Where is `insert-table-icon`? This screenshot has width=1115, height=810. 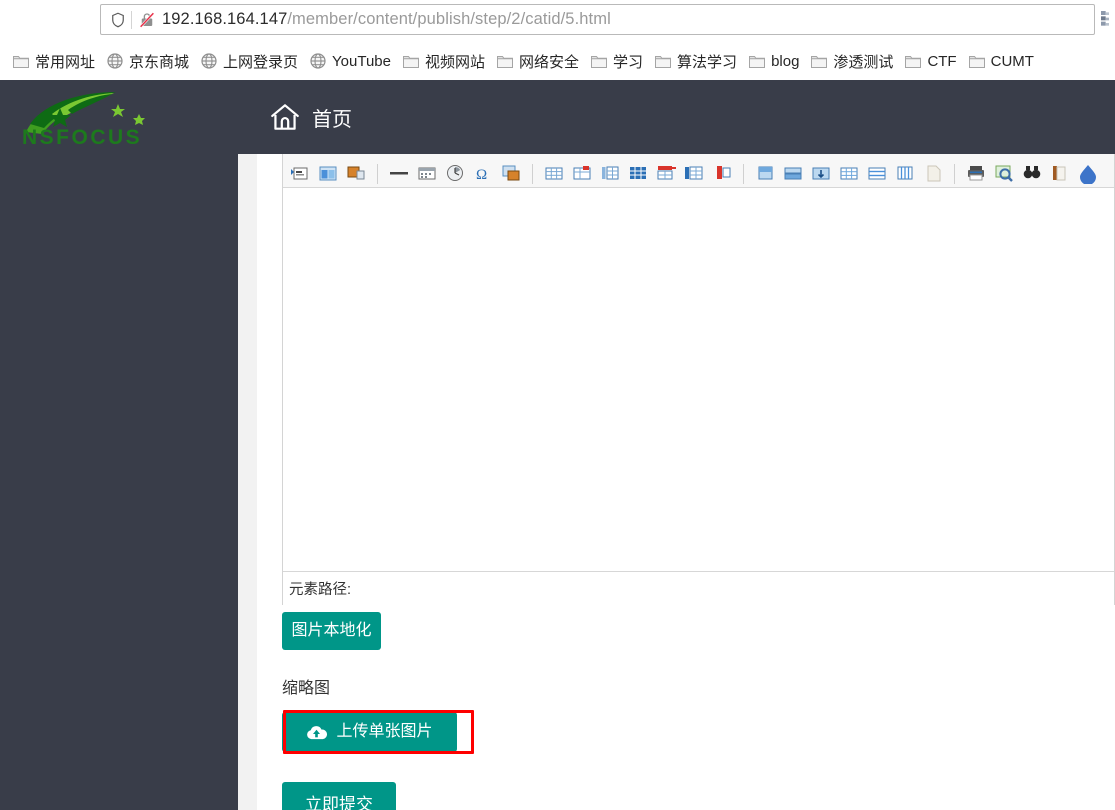 insert-table-icon is located at coordinates (554, 173).